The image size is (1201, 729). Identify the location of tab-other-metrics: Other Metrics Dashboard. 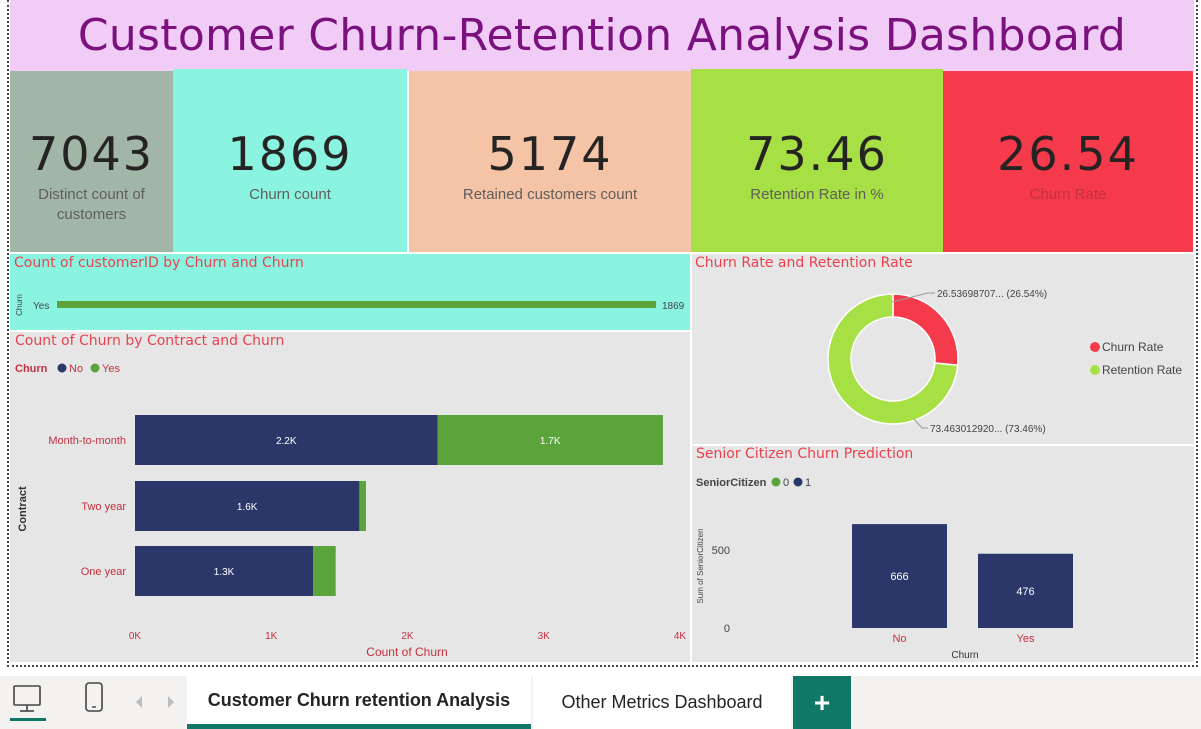
(662, 702).